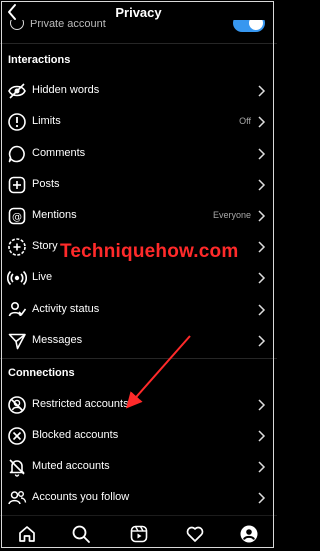  What do you see at coordinates (138, 341) in the screenshot?
I see `row-messages: Messages` at bounding box center [138, 341].